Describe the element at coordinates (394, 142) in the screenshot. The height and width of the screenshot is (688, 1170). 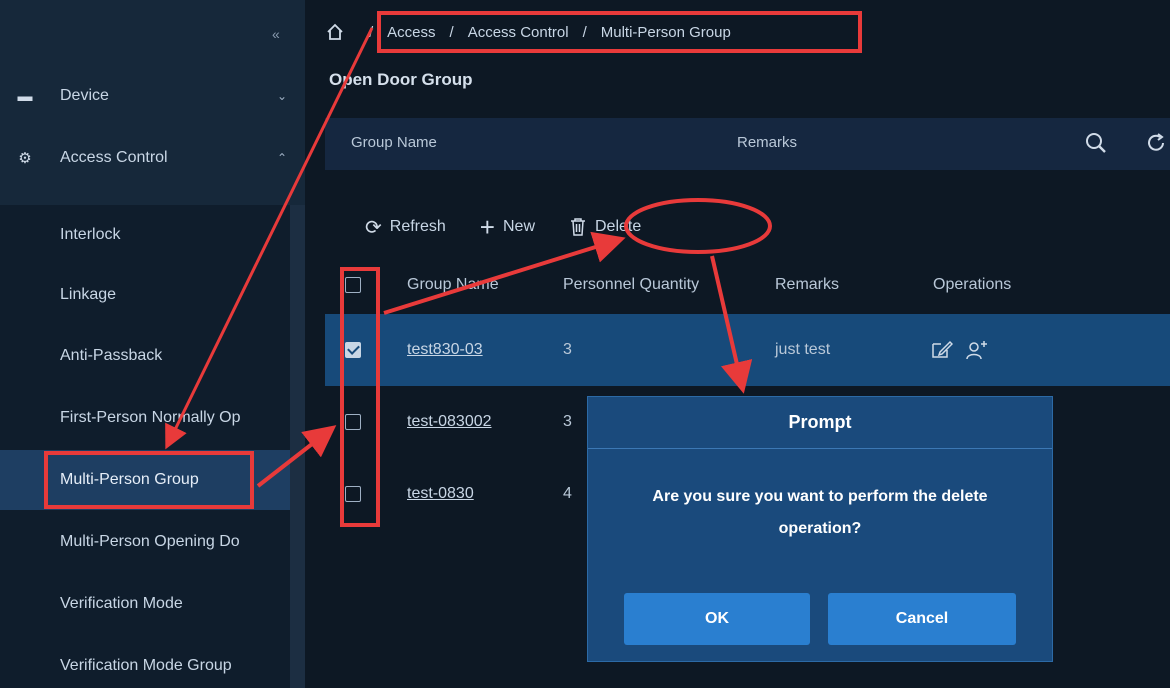
I see `group-name-filter-label: Group Name` at that location.